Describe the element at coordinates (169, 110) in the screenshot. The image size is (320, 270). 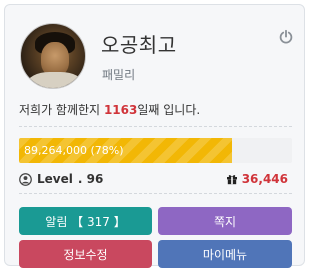
I see `together-suffix: 일째 입니다.` at that location.